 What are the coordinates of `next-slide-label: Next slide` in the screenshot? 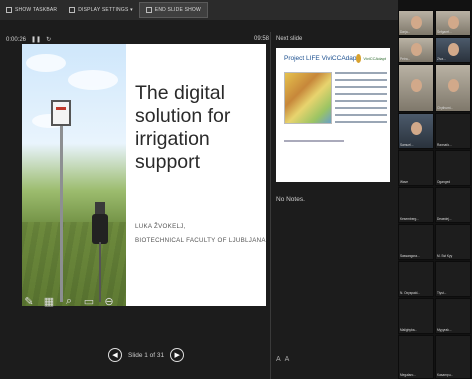 It's located at (289, 39).